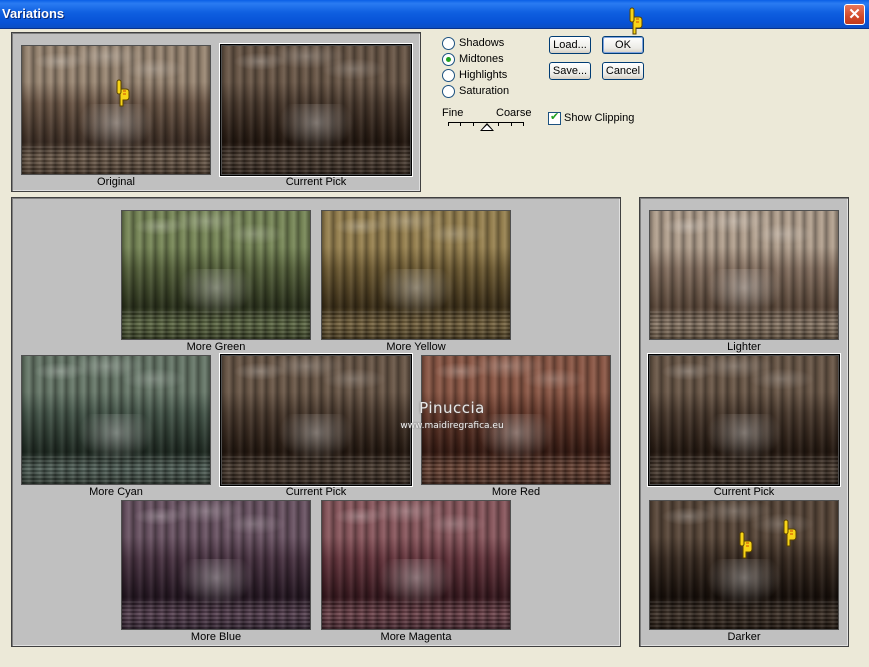 The height and width of the screenshot is (667, 869). Describe the element at coordinates (744, 275) in the screenshot. I see `lighter-thumbnail` at that location.